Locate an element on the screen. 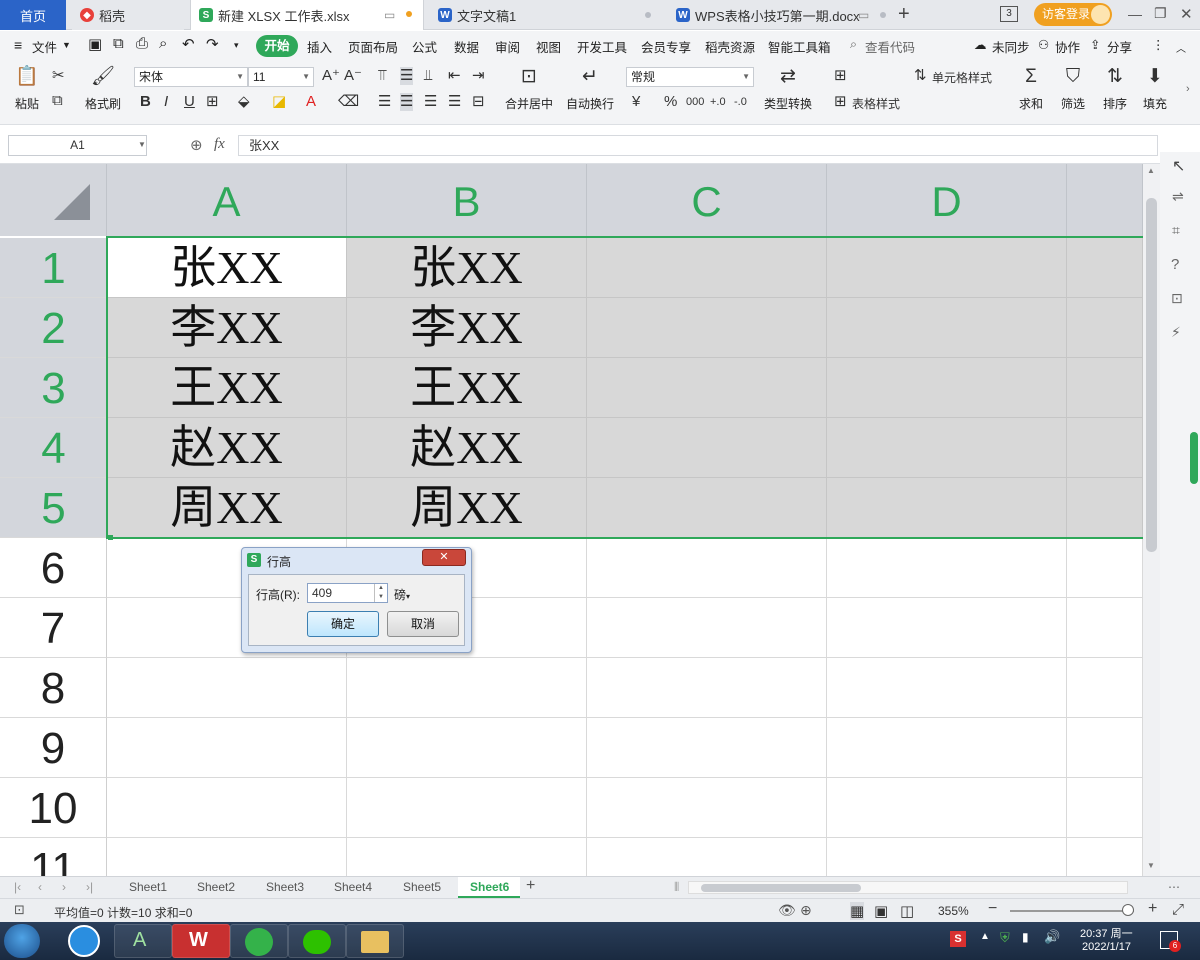 The width and height of the screenshot is (1200, 960). taskbar-time: 20:37 周一 is located at coordinates (1106, 933).